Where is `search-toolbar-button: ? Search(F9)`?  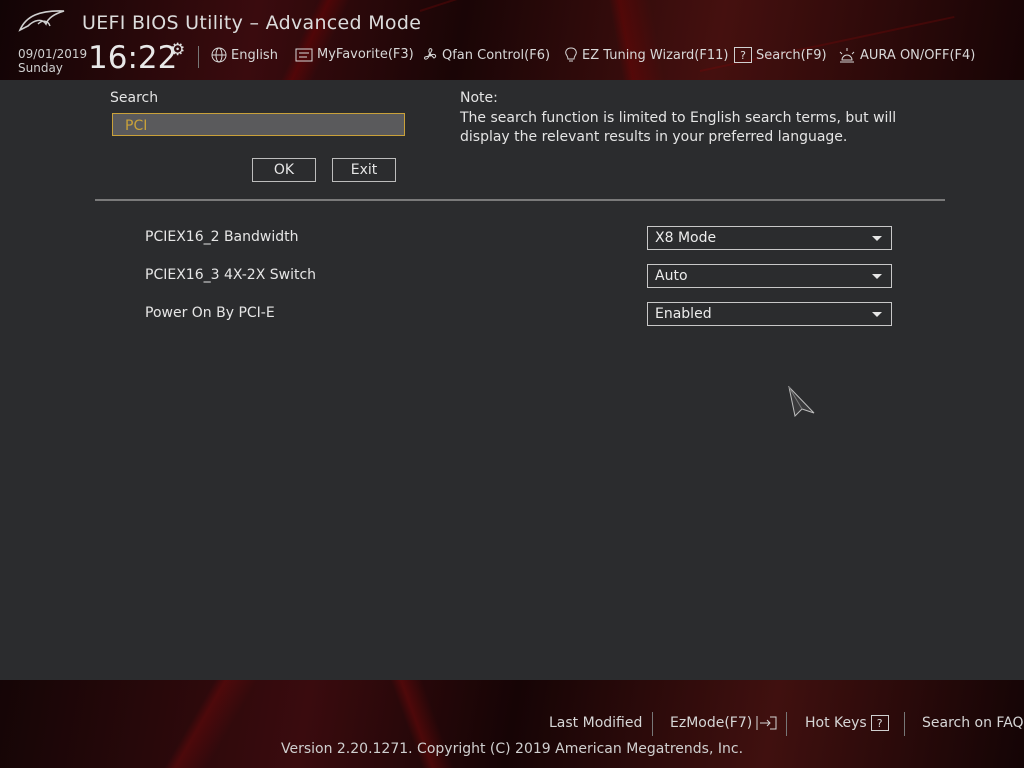
search-toolbar-button: ? Search(F9) is located at coordinates (780, 55).